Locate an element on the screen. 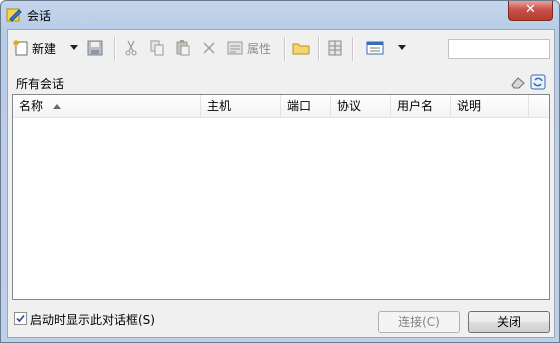 The width and height of the screenshot is (560, 343). app-icon is located at coordinates (14, 15).